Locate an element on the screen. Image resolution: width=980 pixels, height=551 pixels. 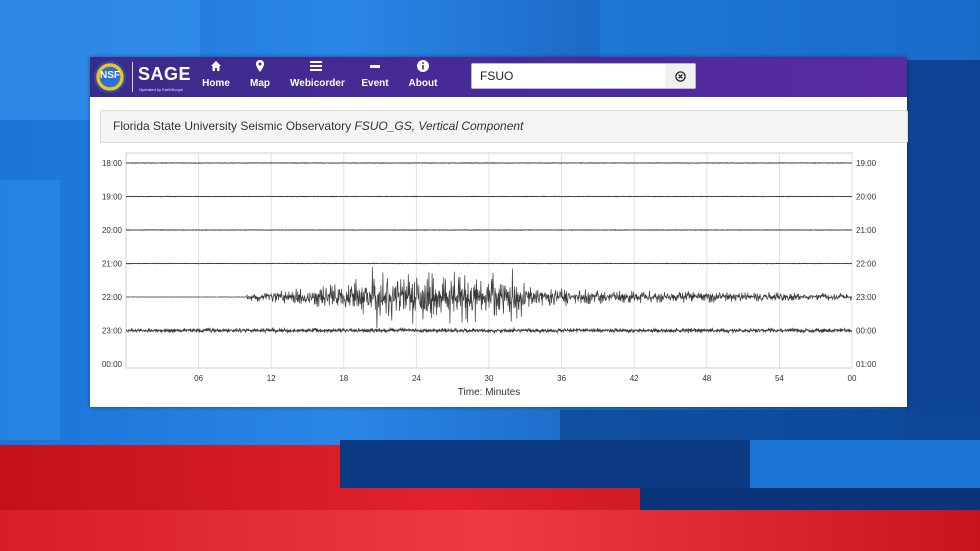
minus-icon is located at coordinates (375, 68).